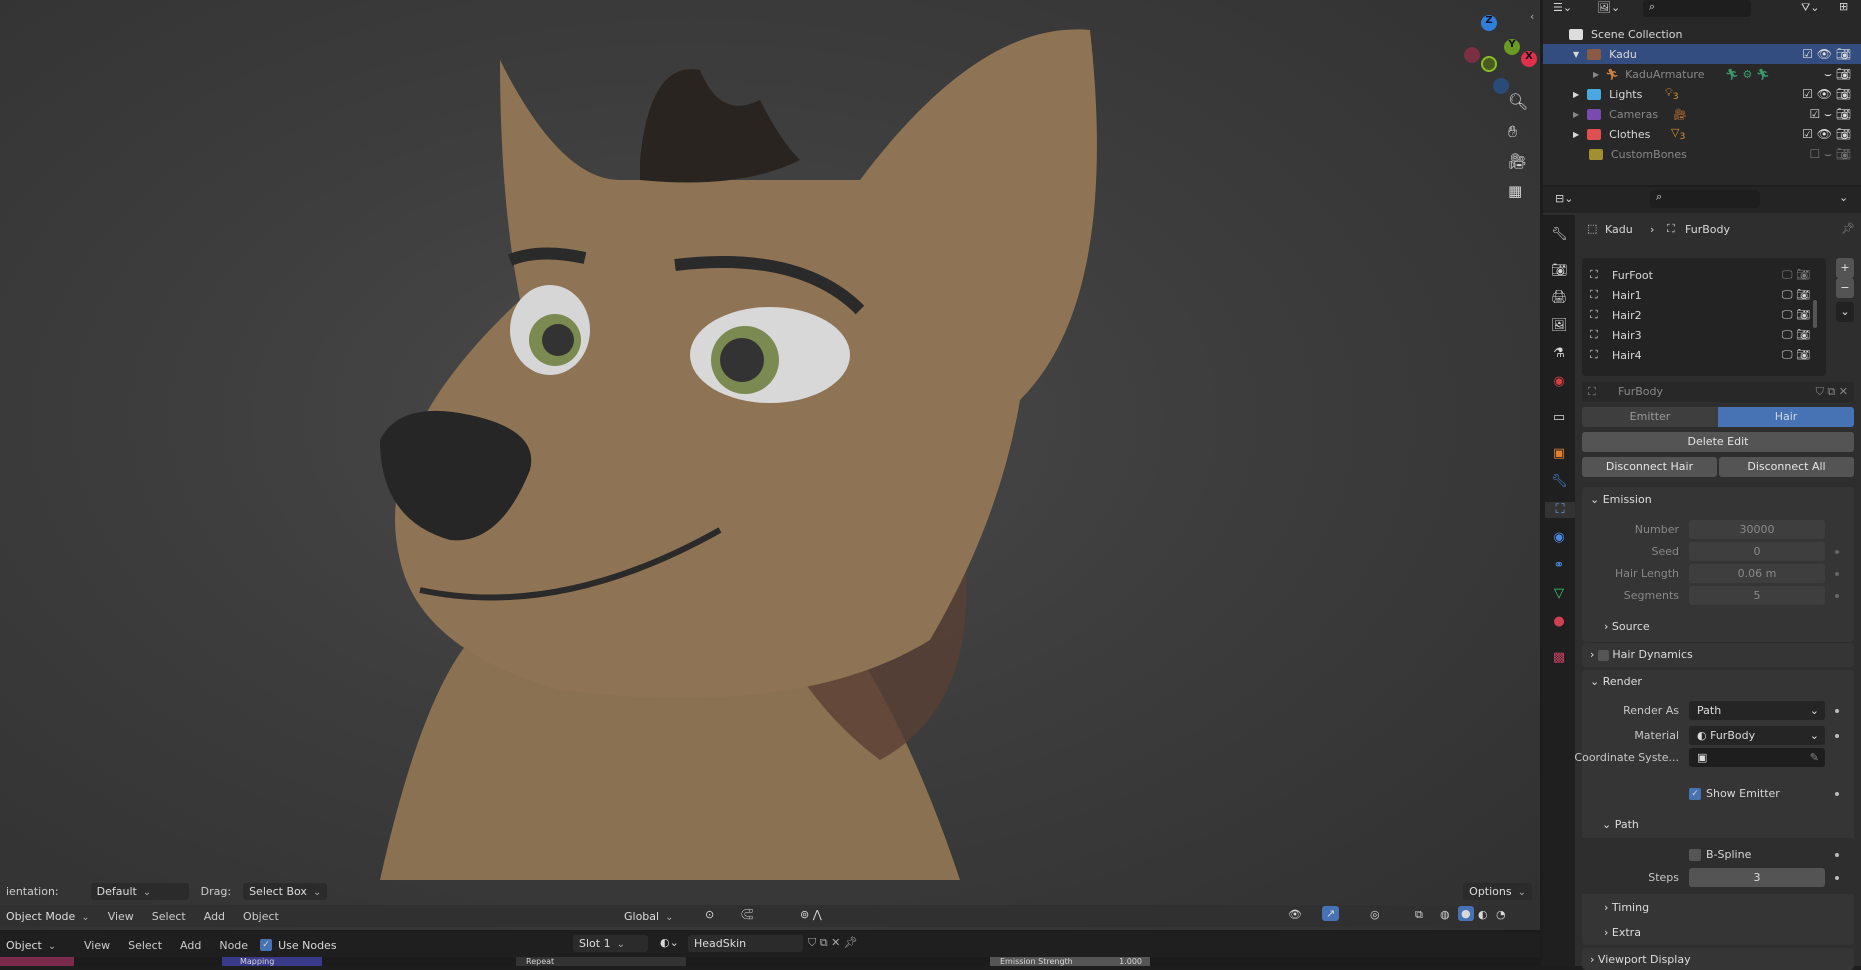 Image resolution: width=1861 pixels, height=970 pixels. What do you see at coordinates (285, 891) in the screenshot?
I see `drag-dropdown: Select Box` at bounding box center [285, 891].